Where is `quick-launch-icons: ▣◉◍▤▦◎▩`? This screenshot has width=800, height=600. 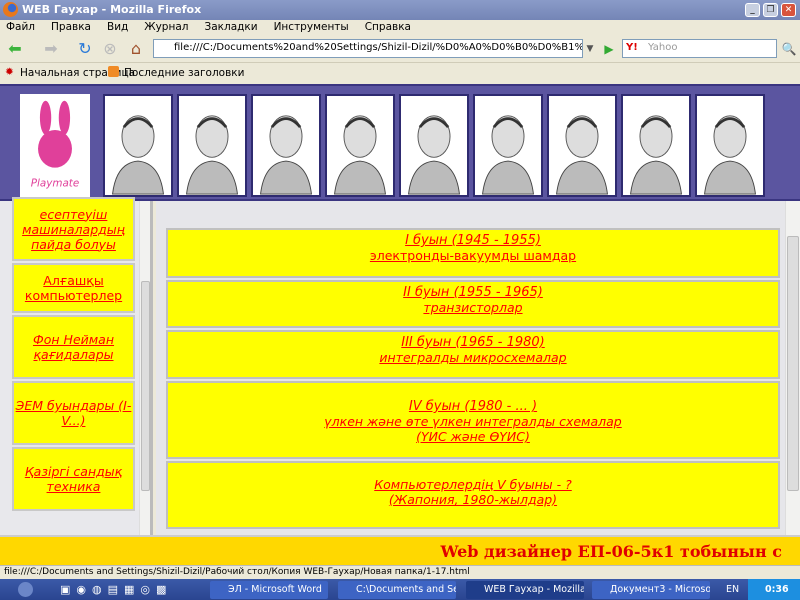
quick-launch-icons: ▣◉◍▤▦◎▩ is located at coordinates (116, 589).